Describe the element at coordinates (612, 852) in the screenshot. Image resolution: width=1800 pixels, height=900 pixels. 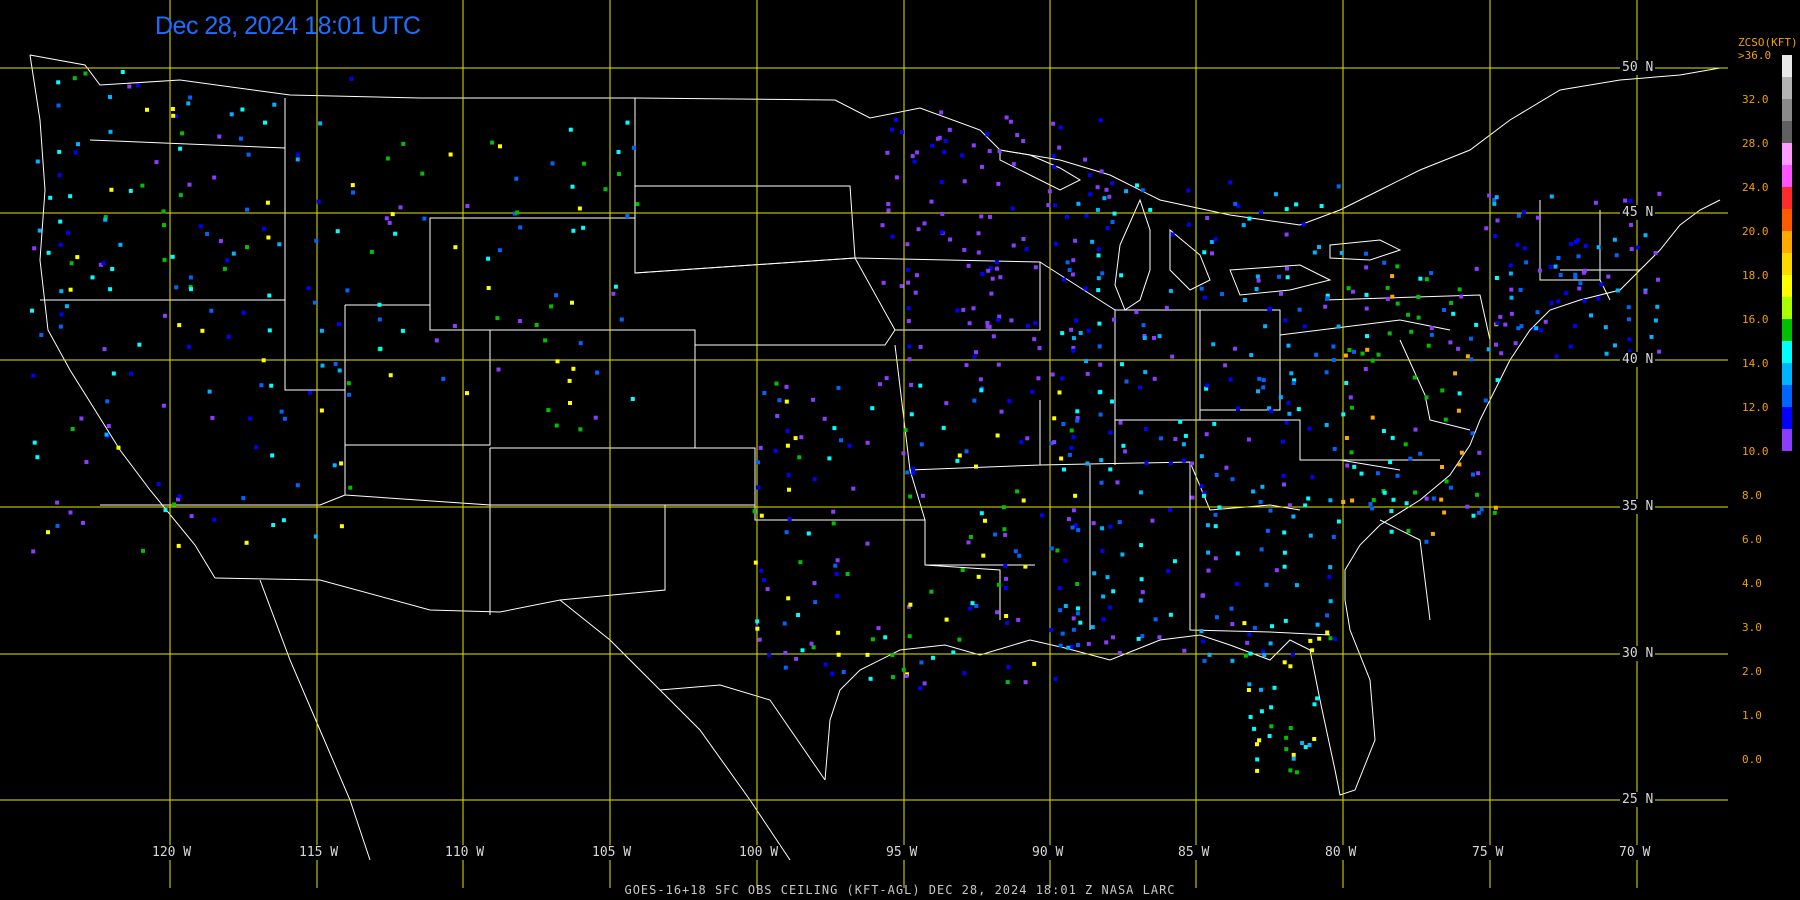
I see `longitude-label: 105 W` at that location.